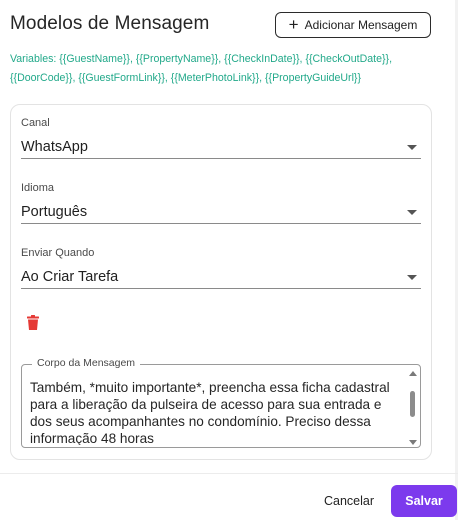 The height and width of the screenshot is (520, 458). I want to click on send-when-field: Enviar Quando Ao Criar Tarefa, so click(221, 268).